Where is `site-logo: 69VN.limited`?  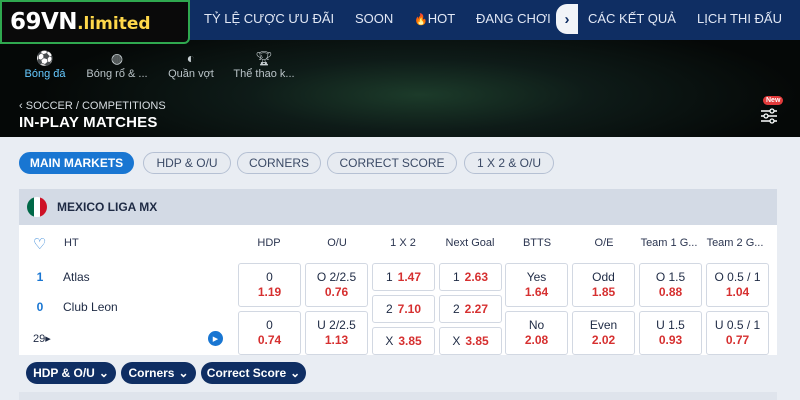
site-logo: 69VN.limited is located at coordinates (95, 22).